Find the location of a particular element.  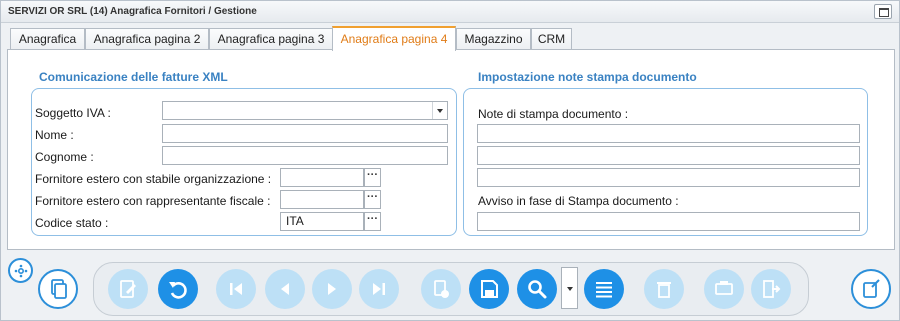

settings-gear-button is located at coordinates (20, 270).